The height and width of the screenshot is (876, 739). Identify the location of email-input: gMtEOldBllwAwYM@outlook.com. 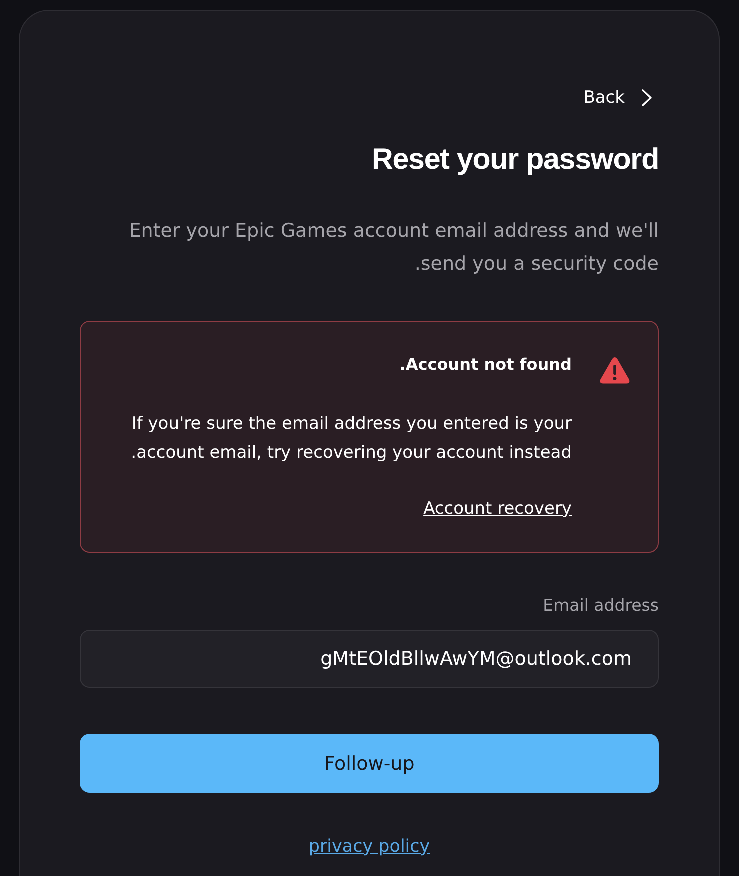
(369, 659).